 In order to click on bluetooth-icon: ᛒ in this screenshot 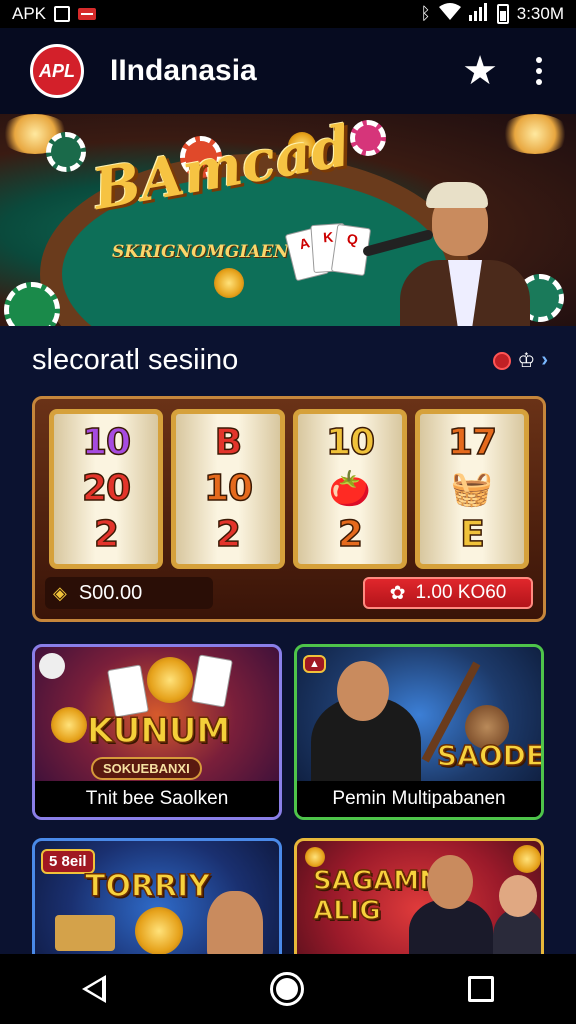, I will do `click(425, 13)`.